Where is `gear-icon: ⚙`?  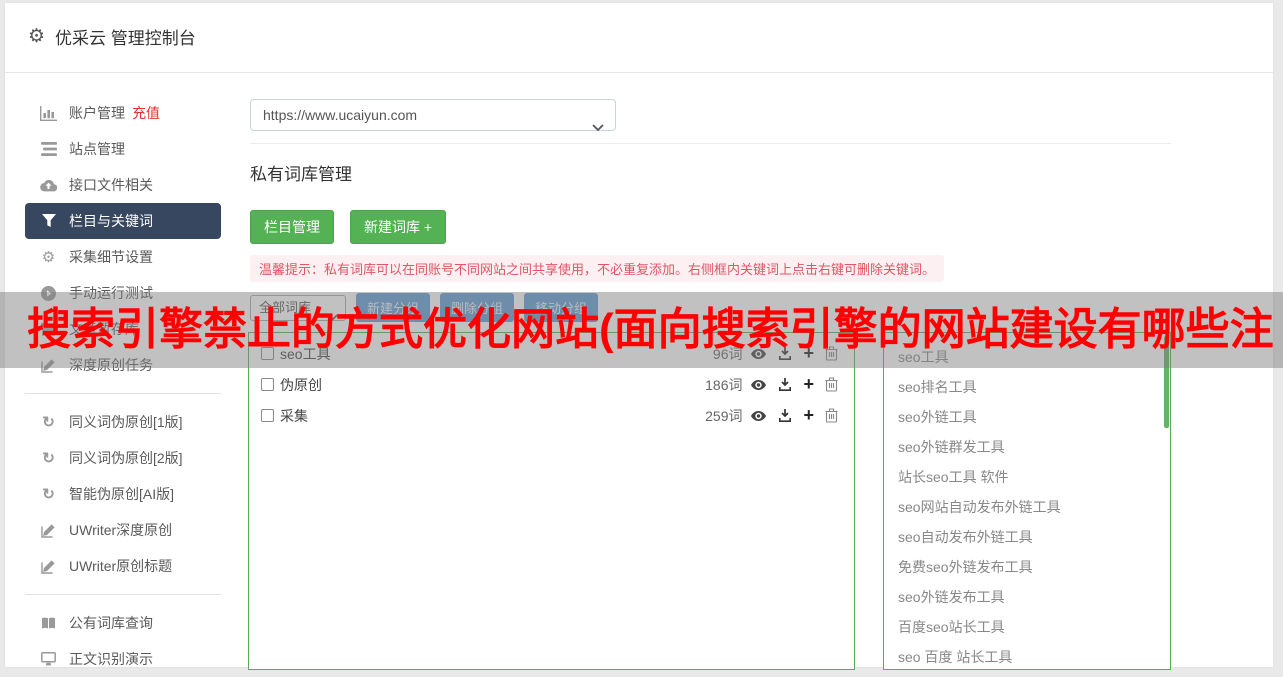
gear-icon: ⚙ is located at coordinates (37, 36).